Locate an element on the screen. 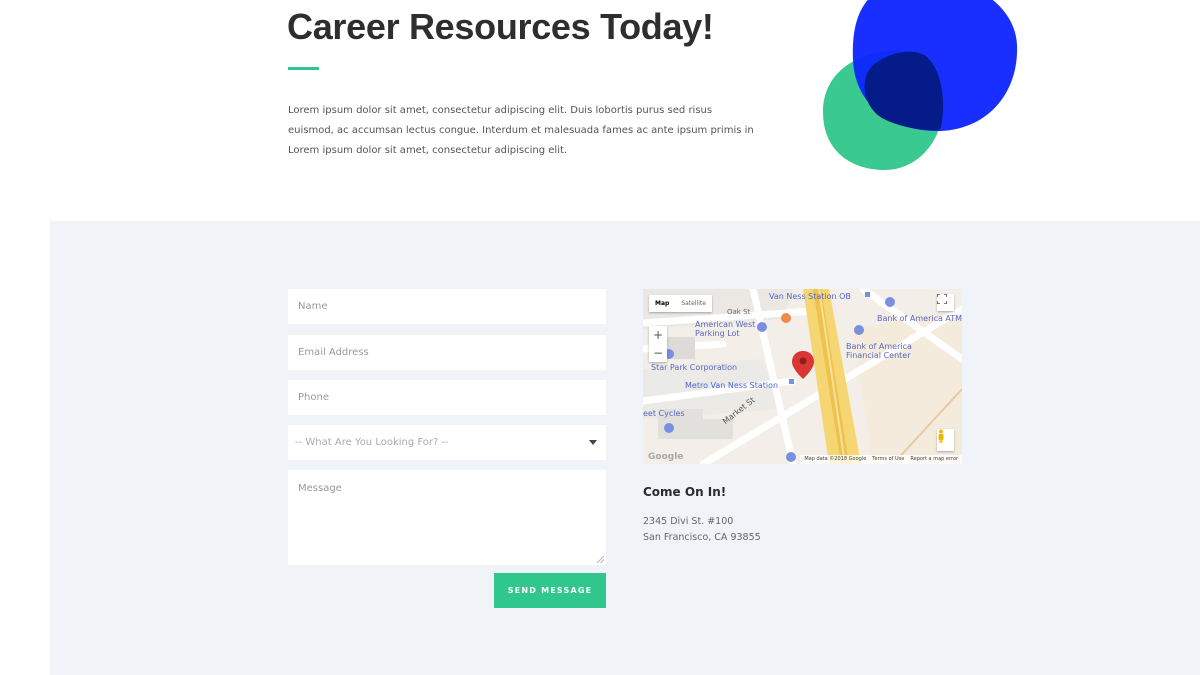  select-value: -- What Are You Looking For? -- is located at coordinates (372, 442).